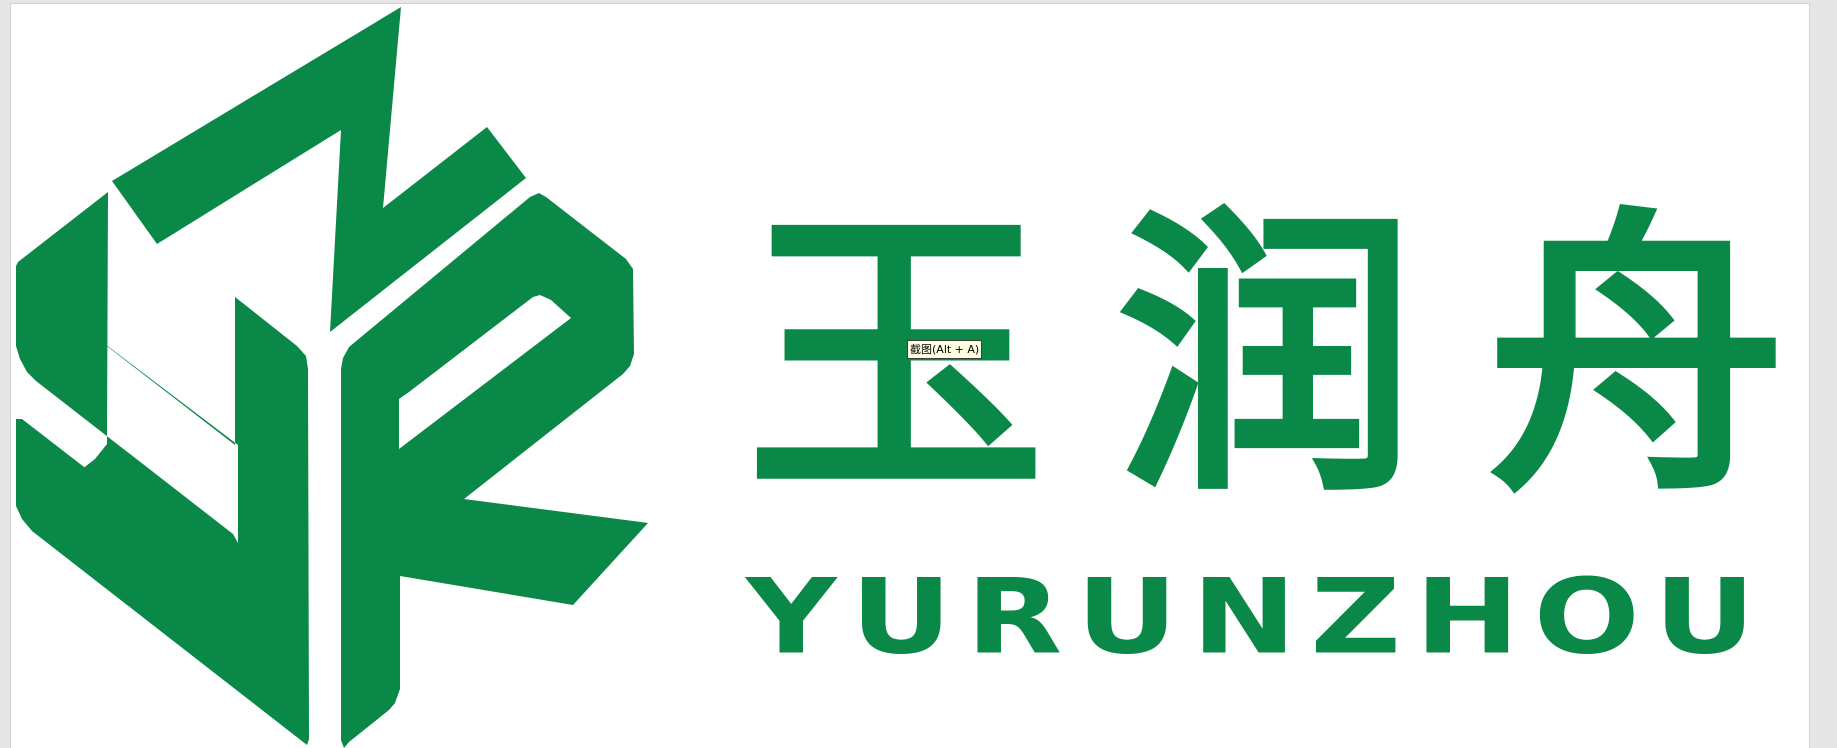  Describe the element at coordinates (1258, 617) in the screenshot. I see `brand-name-english: YURUNZHOU` at that location.